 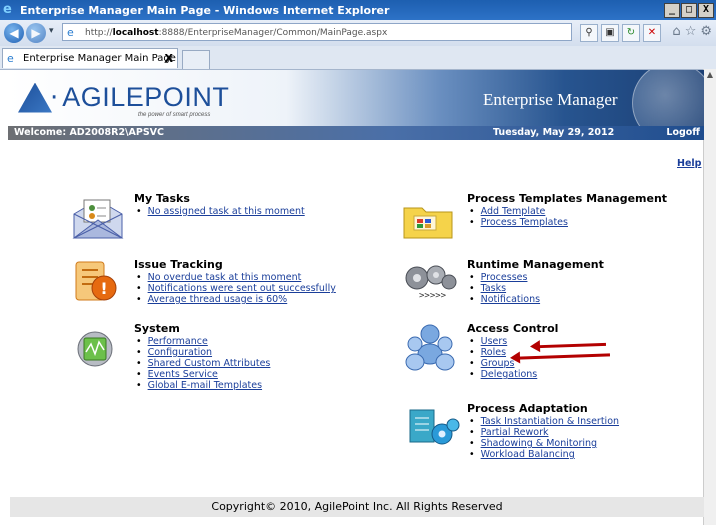 I want to click on help-link: Help, so click(x=689, y=163).